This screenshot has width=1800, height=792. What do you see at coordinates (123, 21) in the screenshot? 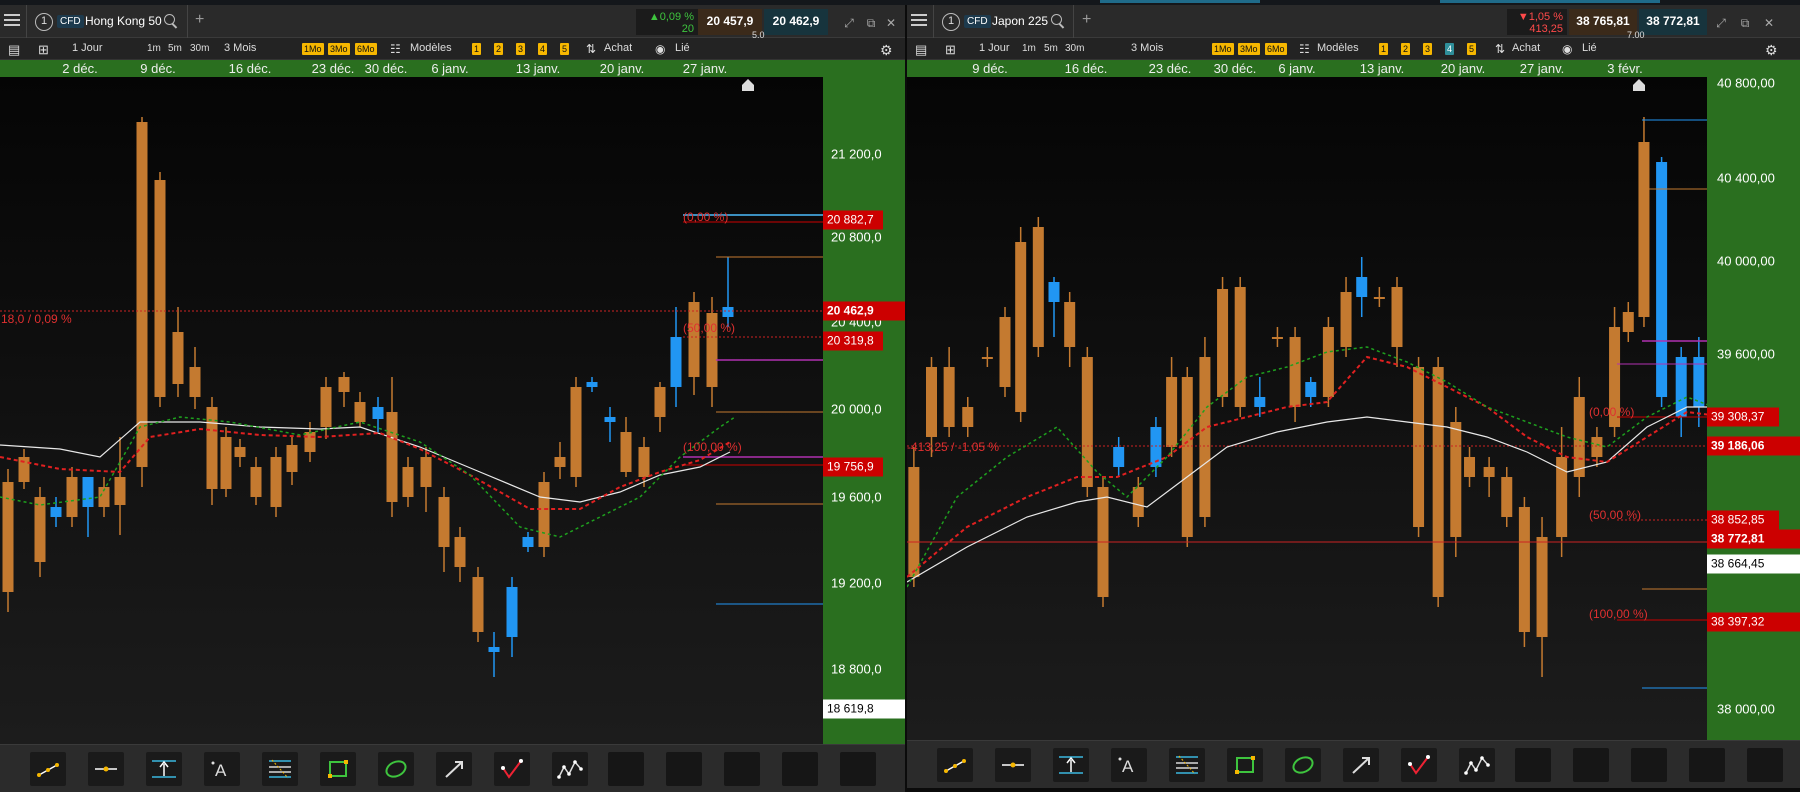
I see `instrument-name: Hong Kong 50` at bounding box center [123, 21].